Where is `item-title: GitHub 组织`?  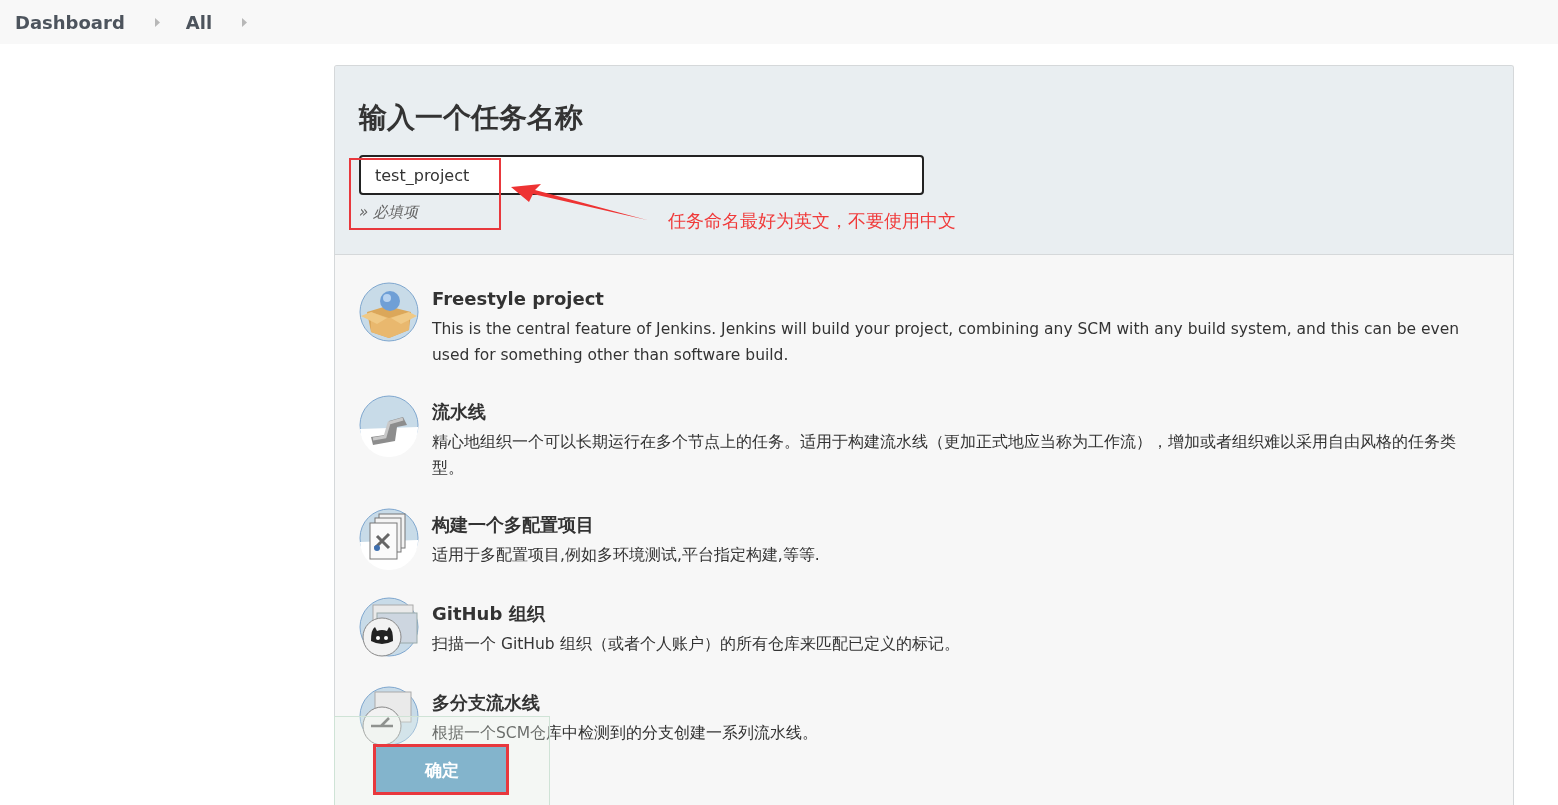
item-title: GitHub 组织 is located at coordinates (696, 614).